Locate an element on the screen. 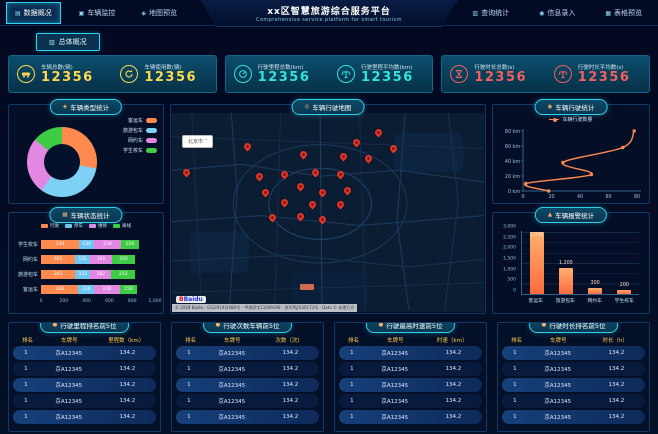 This screenshot has height=434, width=658. donut-legend-swatch is located at coordinates (151, 150).